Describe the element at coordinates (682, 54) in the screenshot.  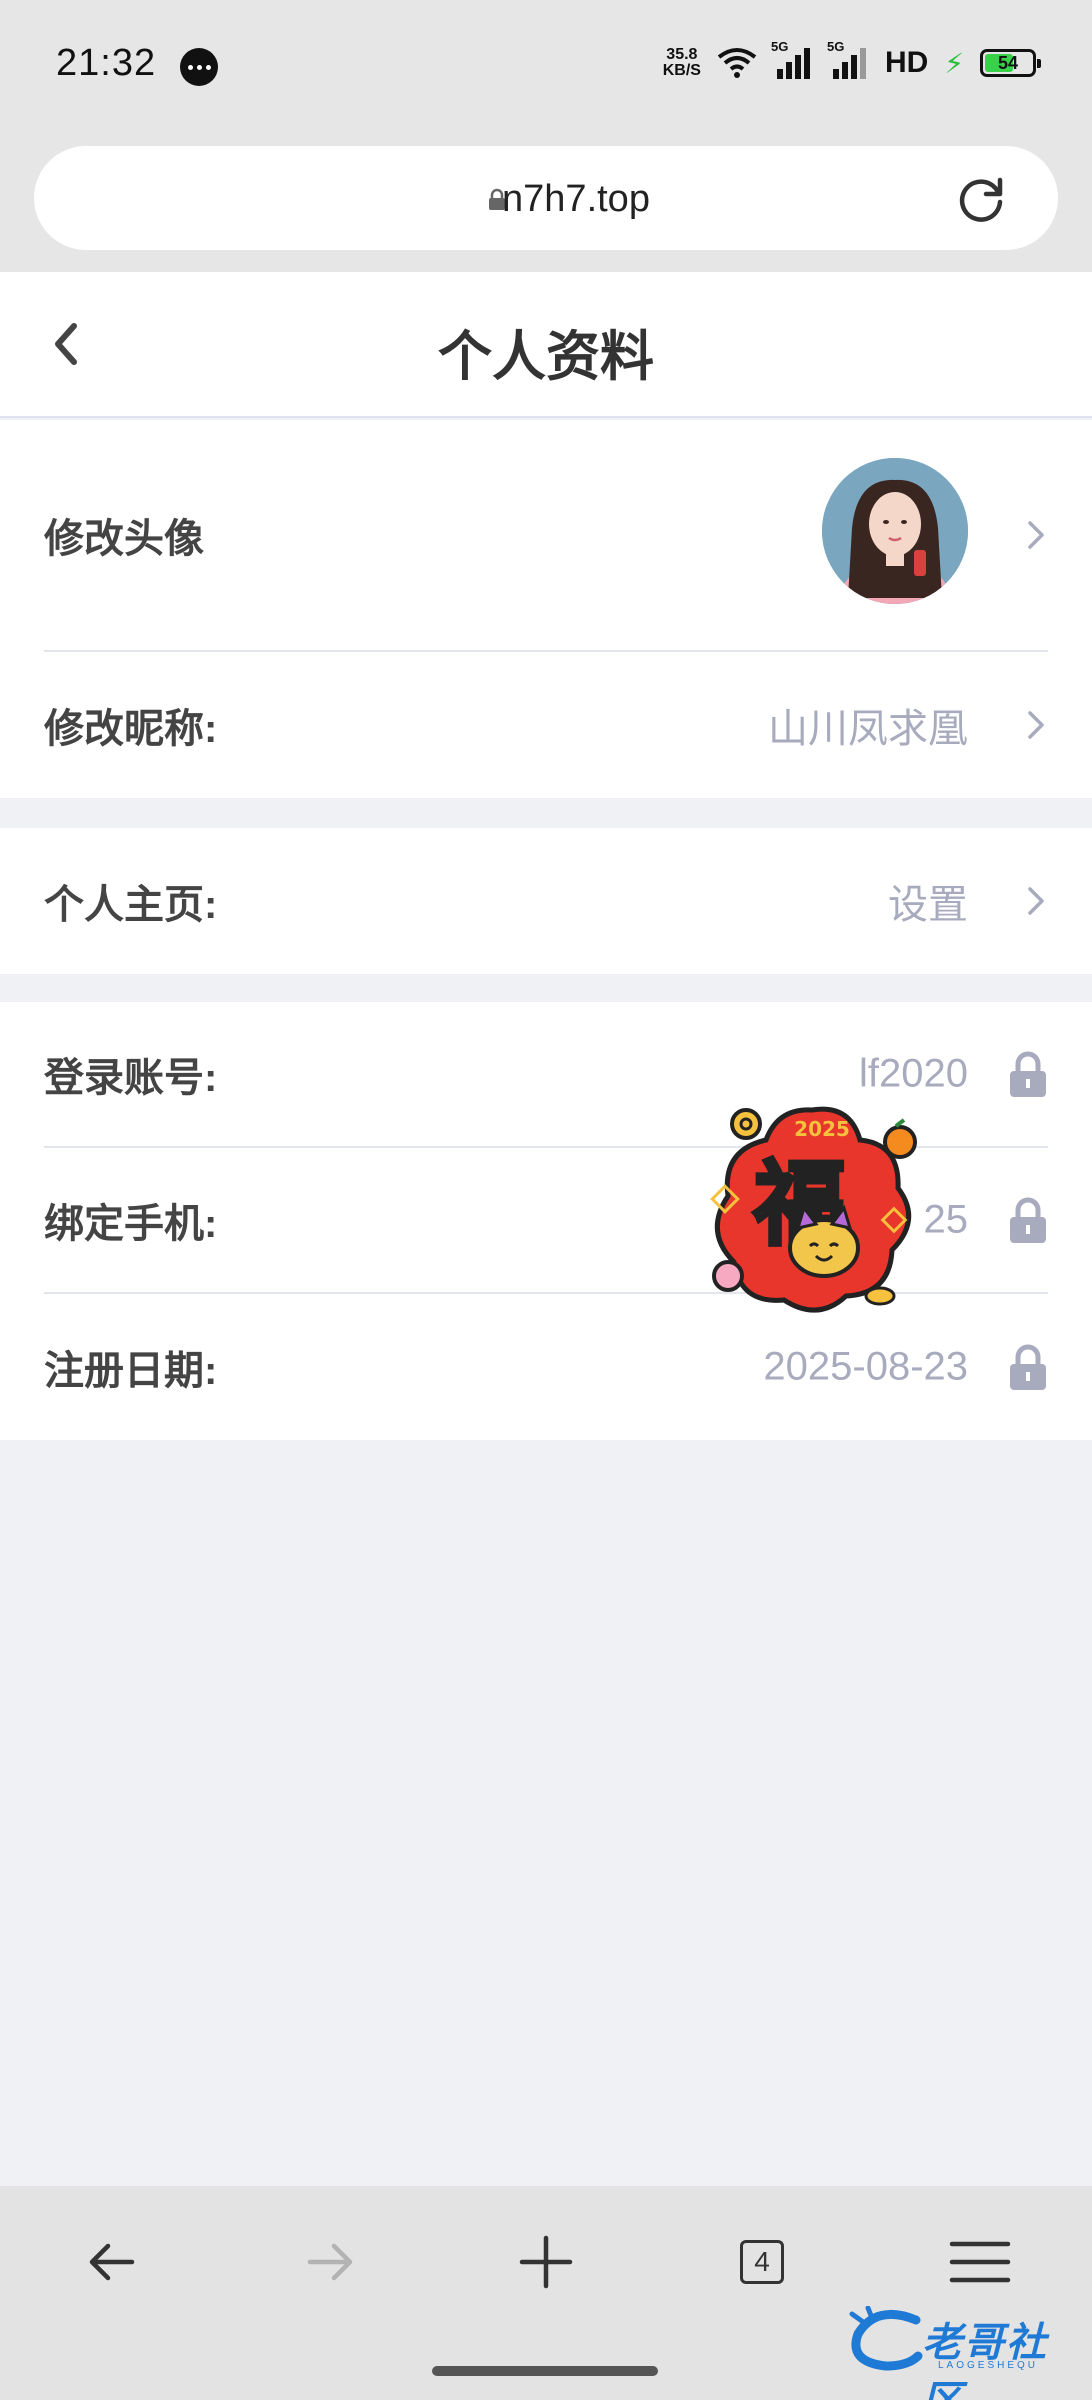
I see `network-speed-value: 35.8` at that location.